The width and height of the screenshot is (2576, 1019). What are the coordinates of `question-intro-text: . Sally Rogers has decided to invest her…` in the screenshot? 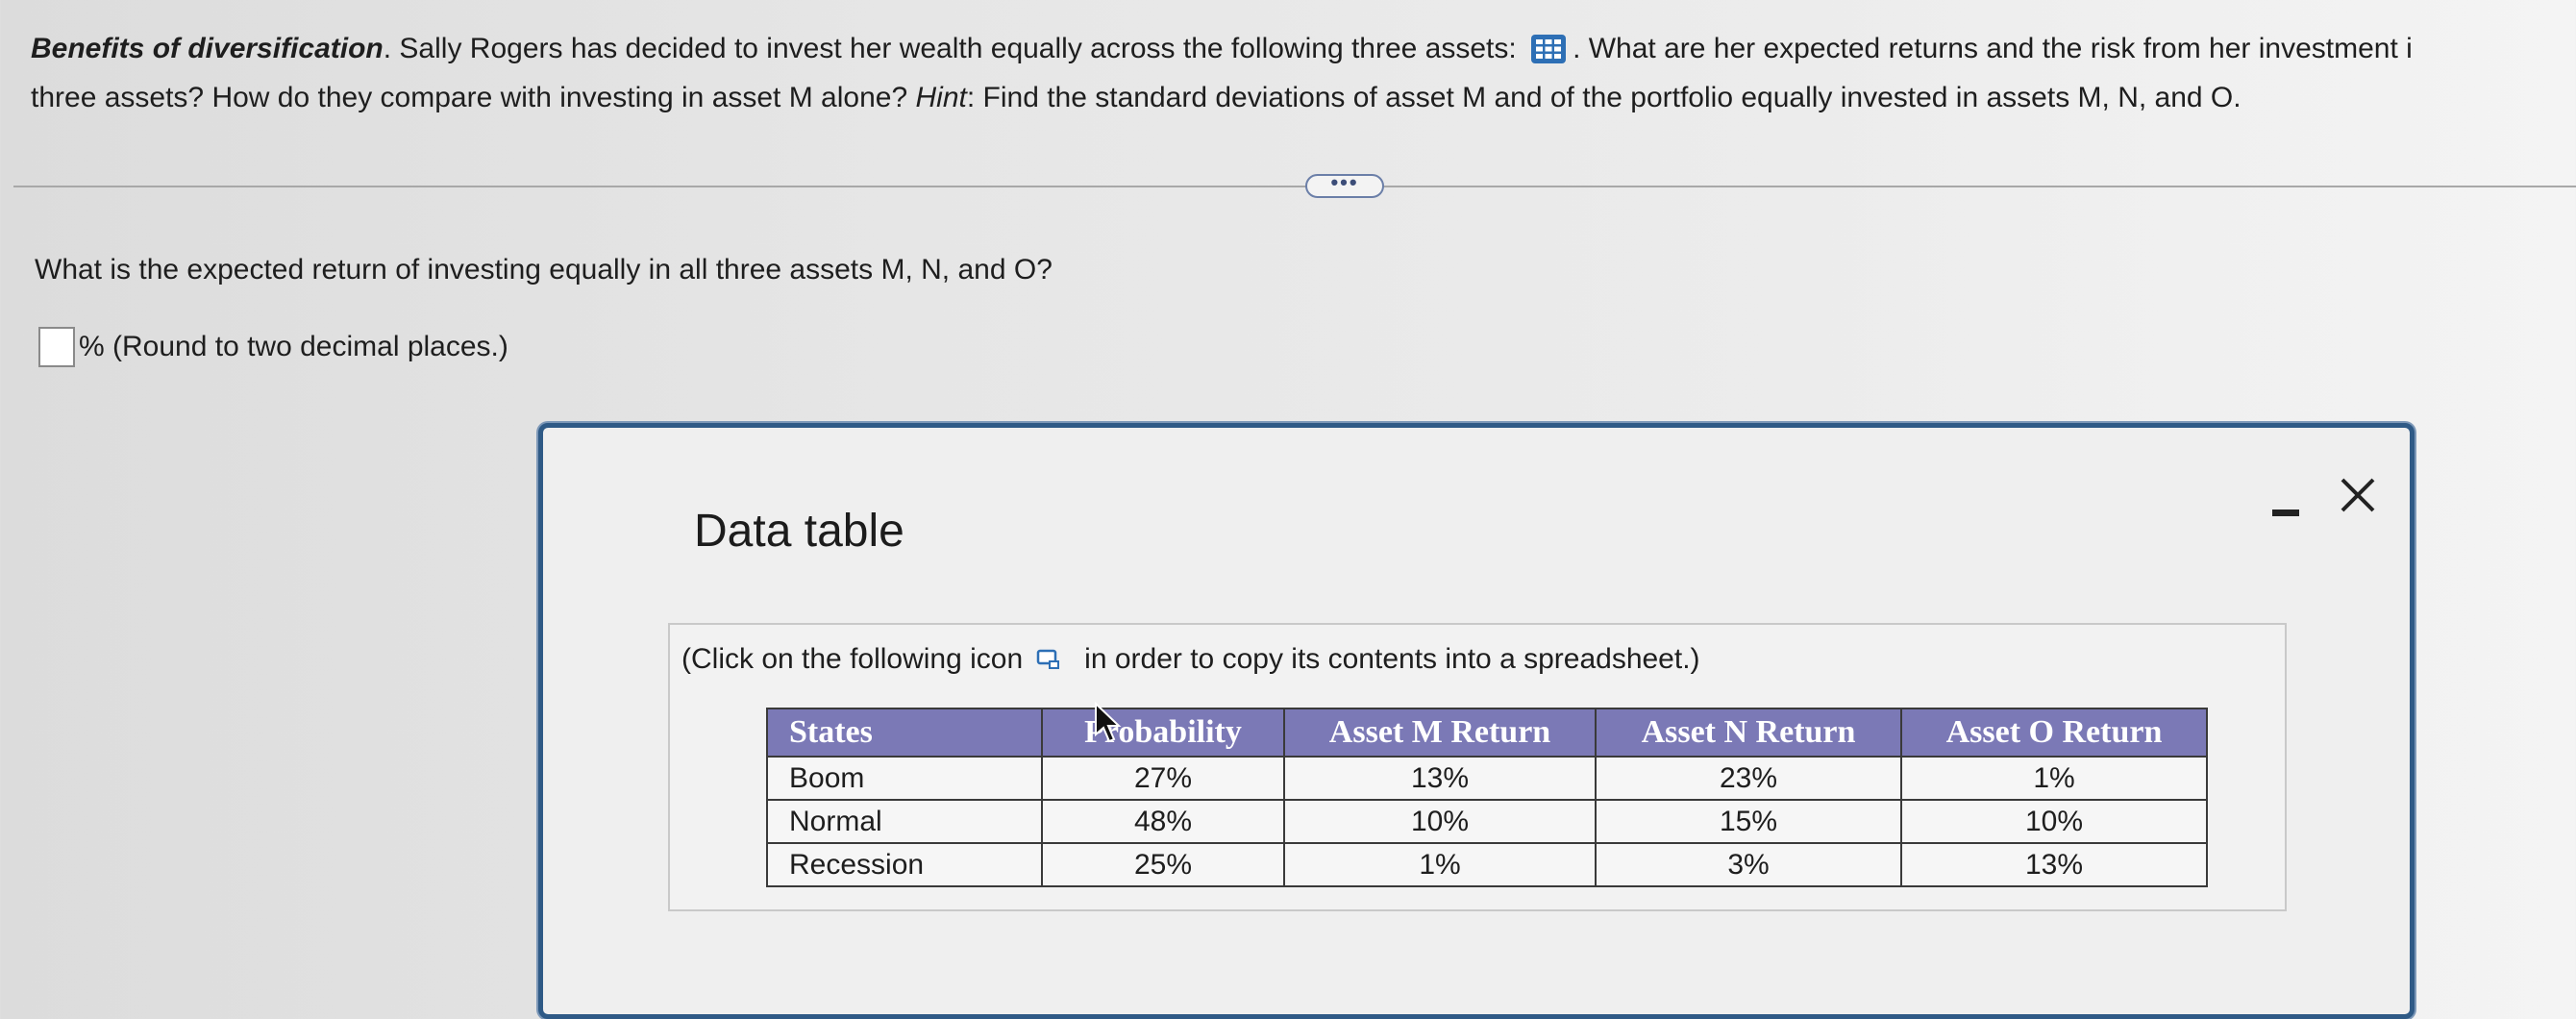 It's located at (950, 48).